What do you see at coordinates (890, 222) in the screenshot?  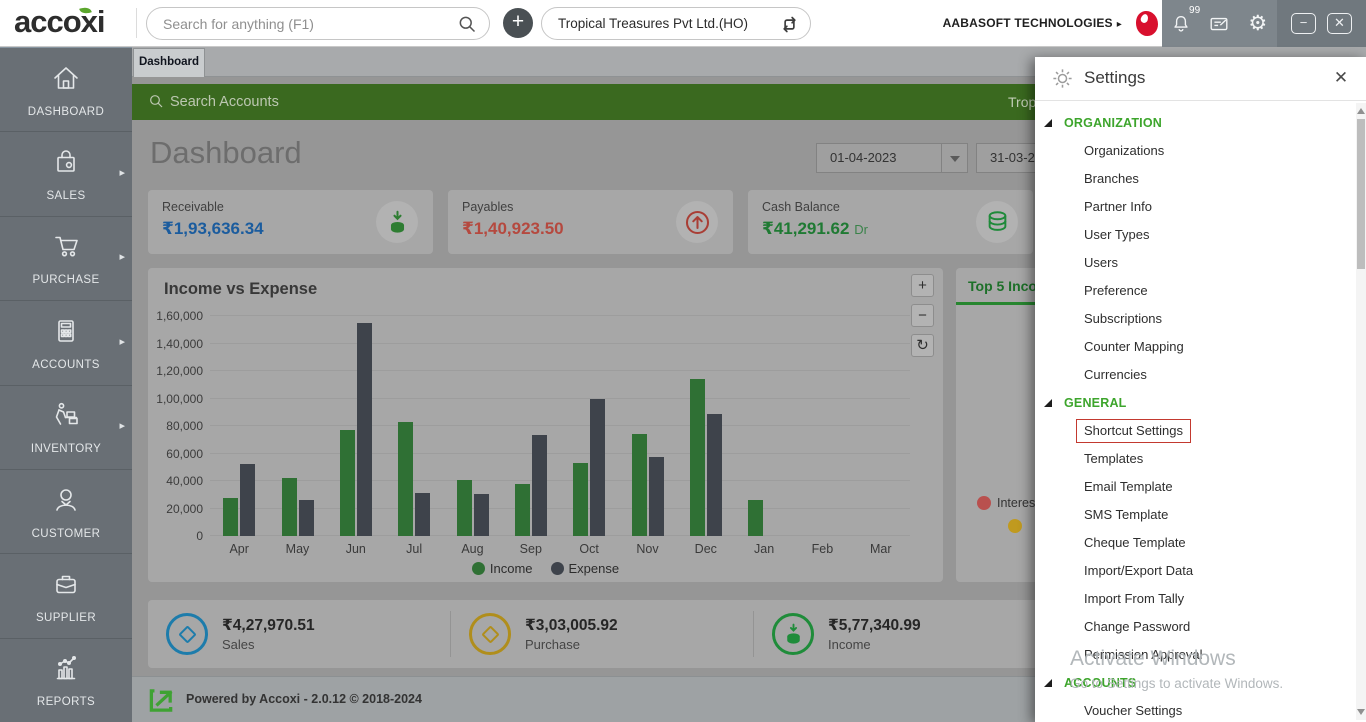 I see `kpi-card-cash-balance: Cash Balance ₹41,291.62 Dr` at bounding box center [890, 222].